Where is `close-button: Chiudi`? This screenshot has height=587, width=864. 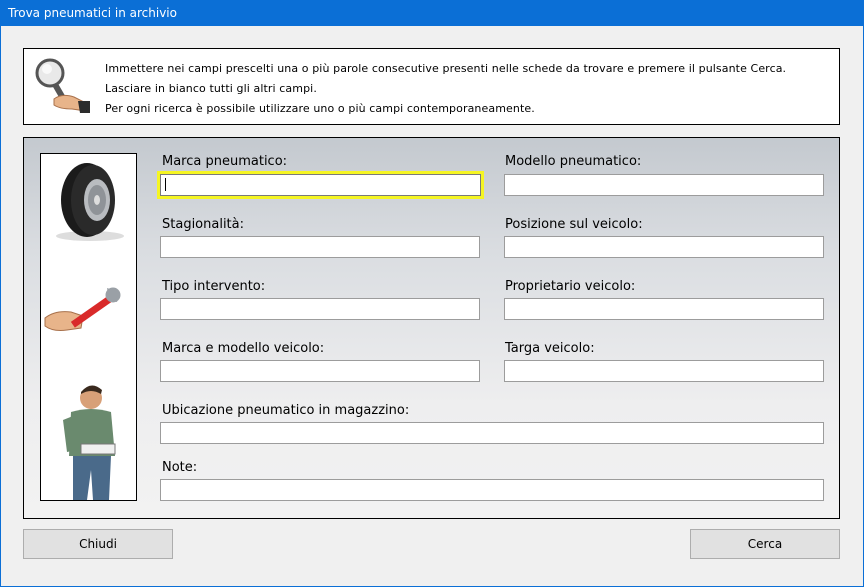 close-button: Chiudi is located at coordinates (98, 544).